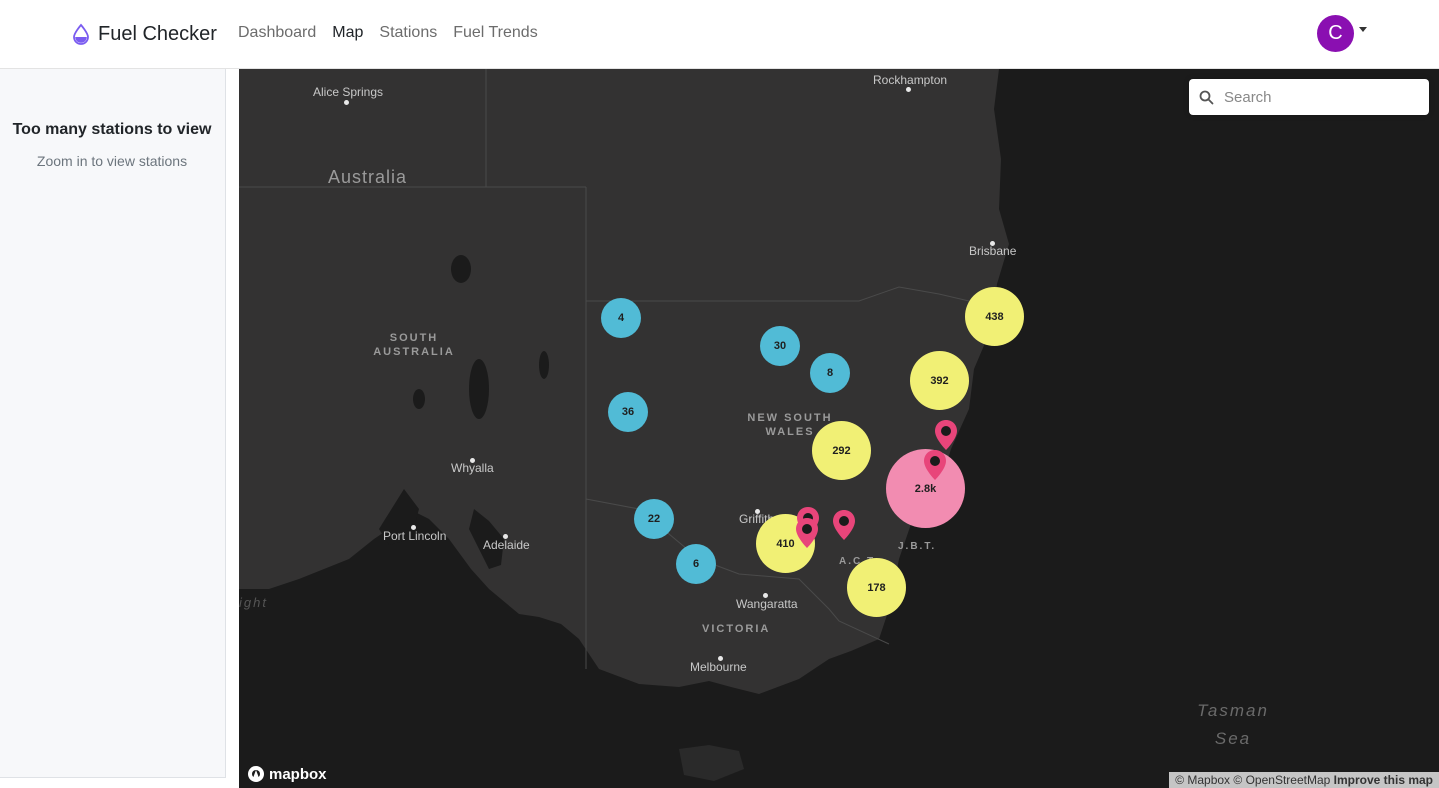  What do you see at coordinates (408, 33) in the screenshot?
I see `nav-stations: Stations` at bounding box center [408, 33].